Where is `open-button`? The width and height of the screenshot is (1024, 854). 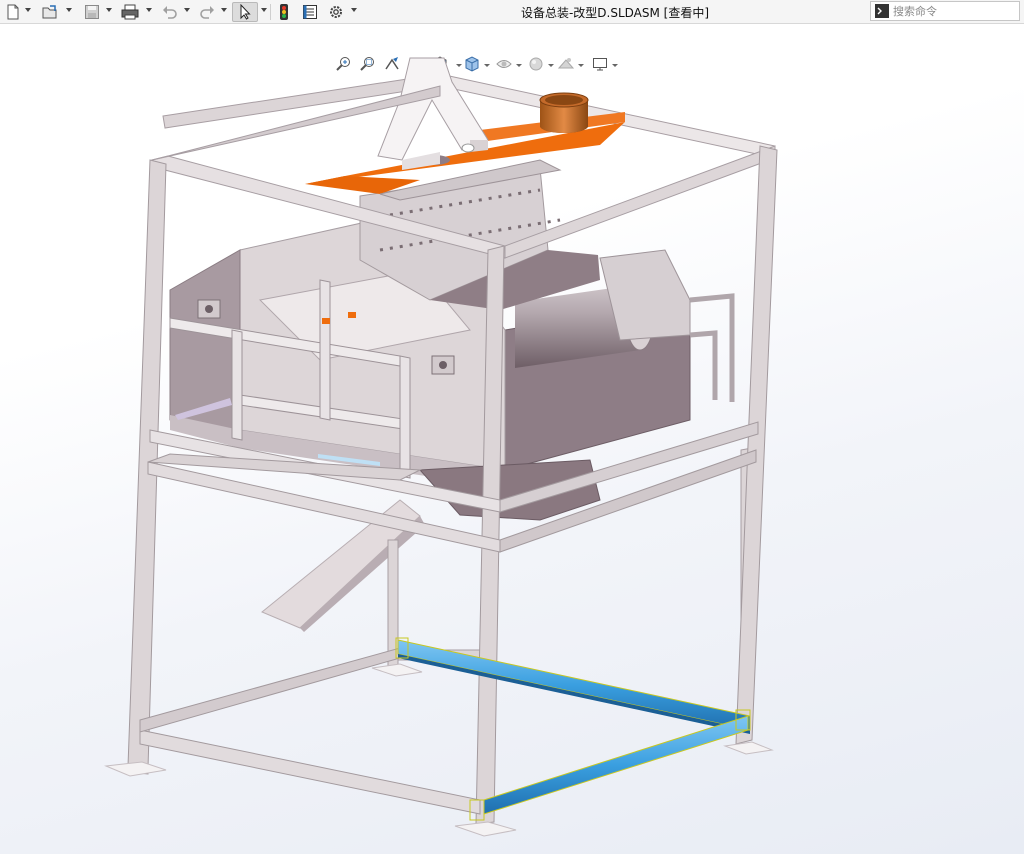 open-button is located at coordinates (51, 12).